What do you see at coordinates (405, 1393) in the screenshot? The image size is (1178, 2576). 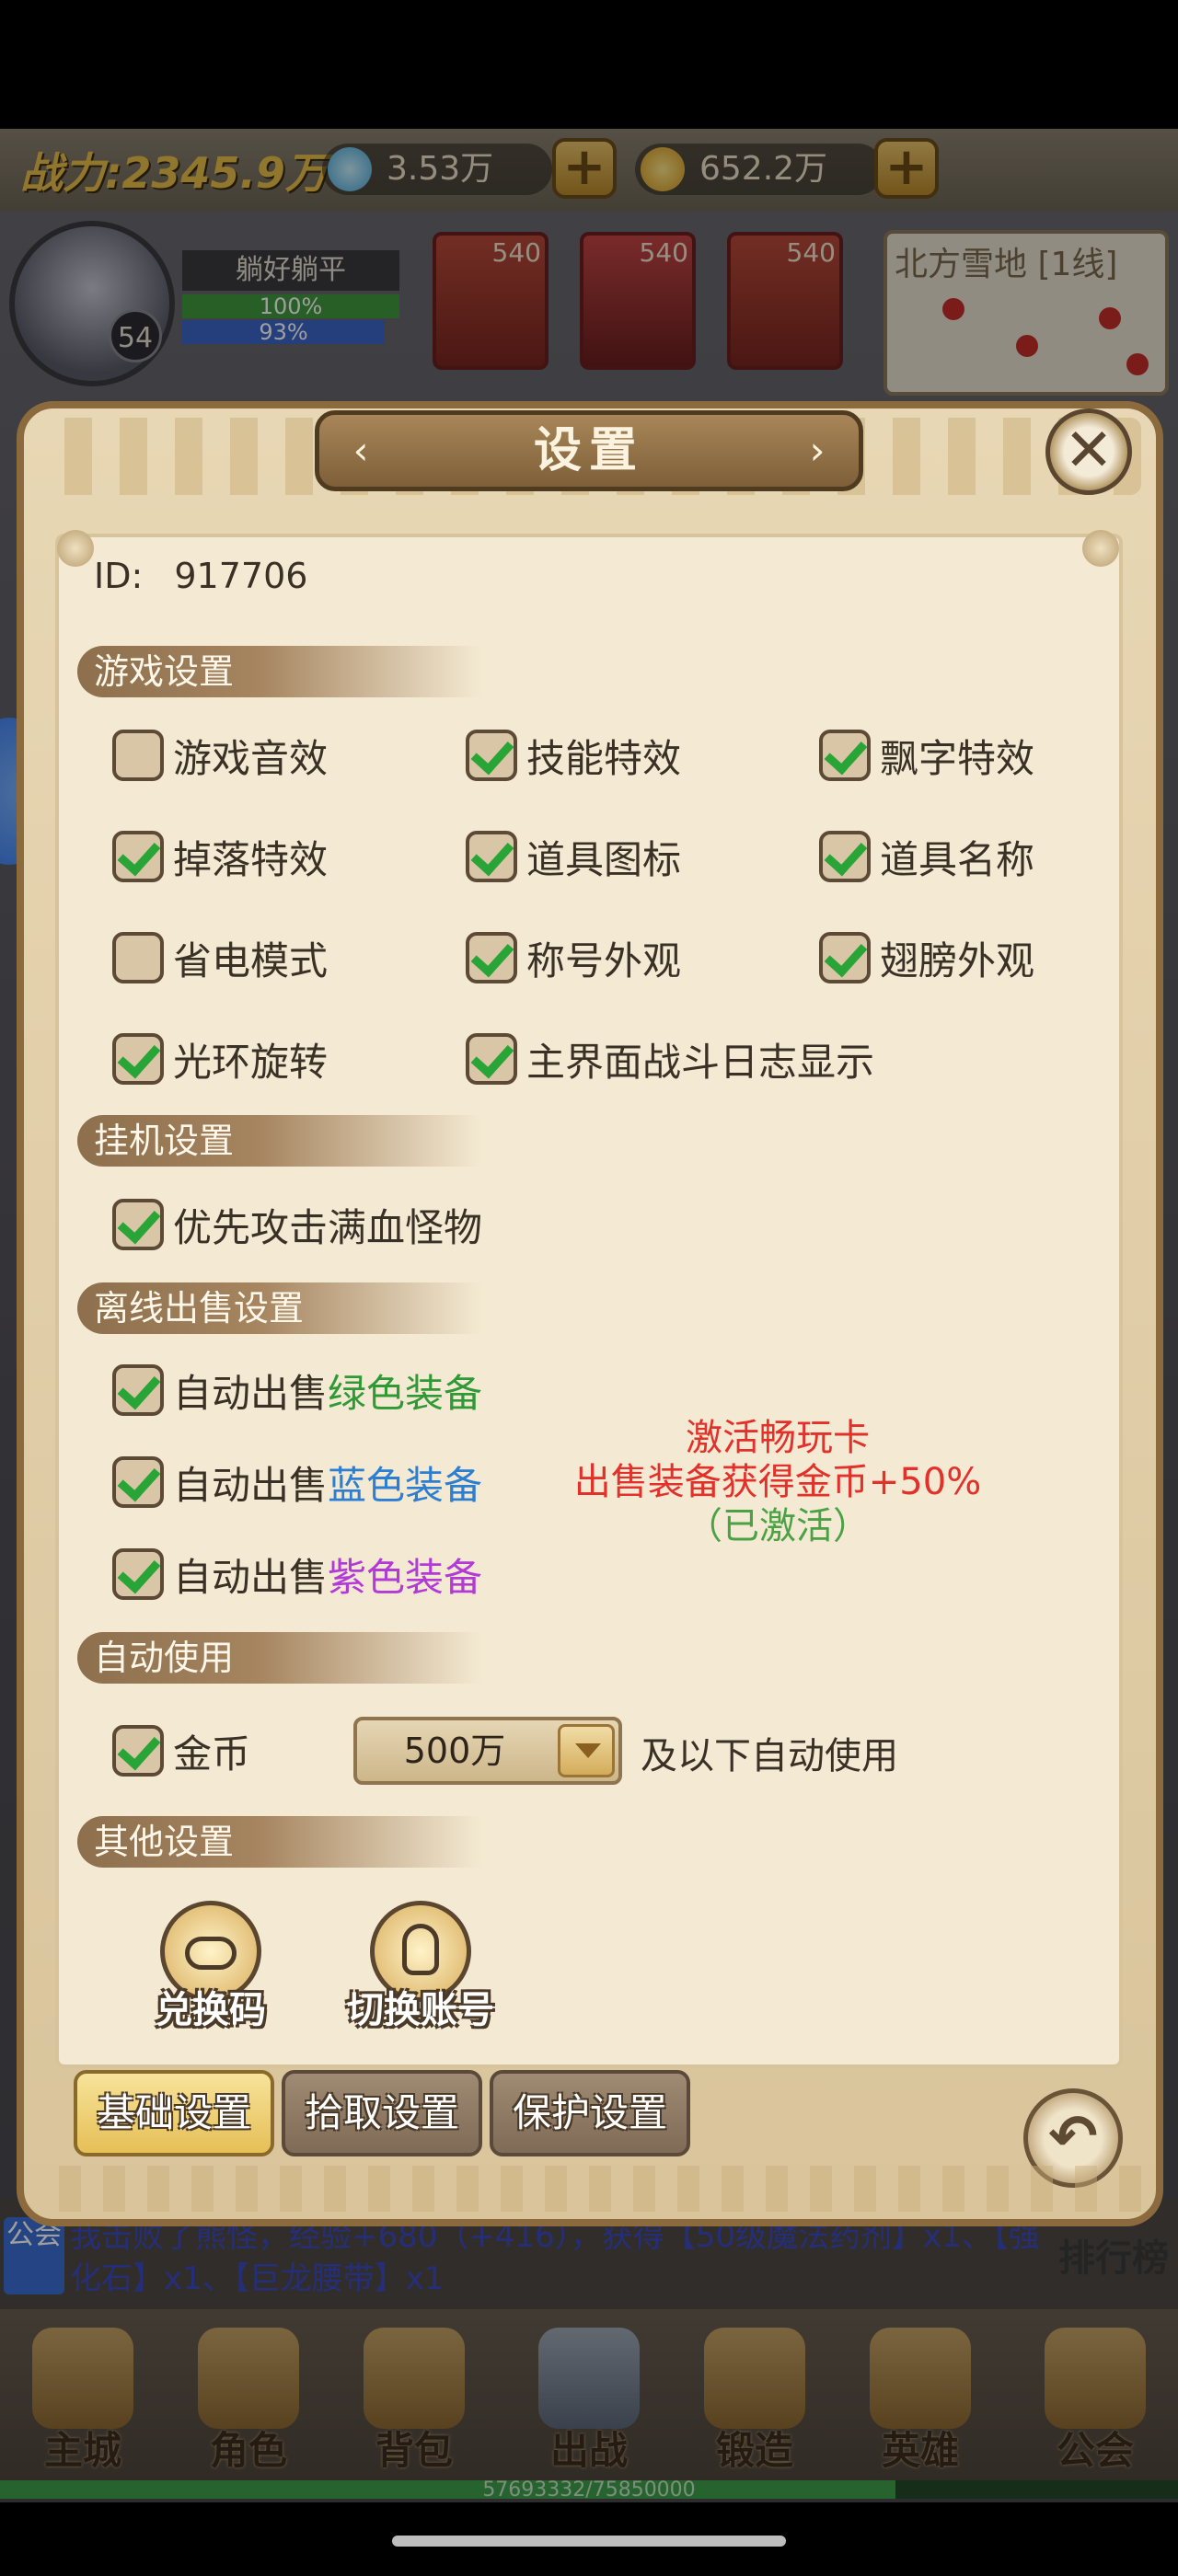 I see `green-equipment-label: 绿色装备` at bounding box center [405, 1393].